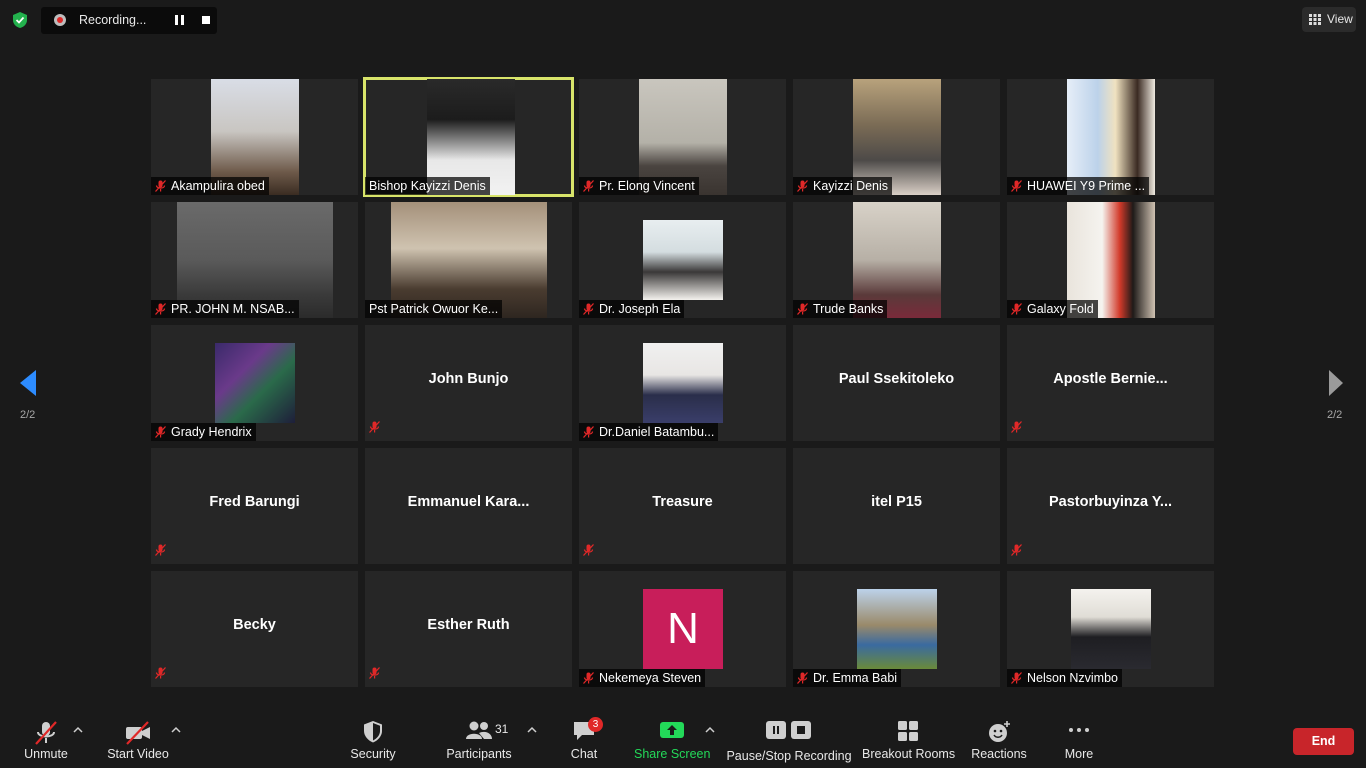 The height and width of the screenshot is (768, 1366). Describe the element at coordinates (999, 731) in the screenshot. I see `reactions-smiley-icon` at that location.